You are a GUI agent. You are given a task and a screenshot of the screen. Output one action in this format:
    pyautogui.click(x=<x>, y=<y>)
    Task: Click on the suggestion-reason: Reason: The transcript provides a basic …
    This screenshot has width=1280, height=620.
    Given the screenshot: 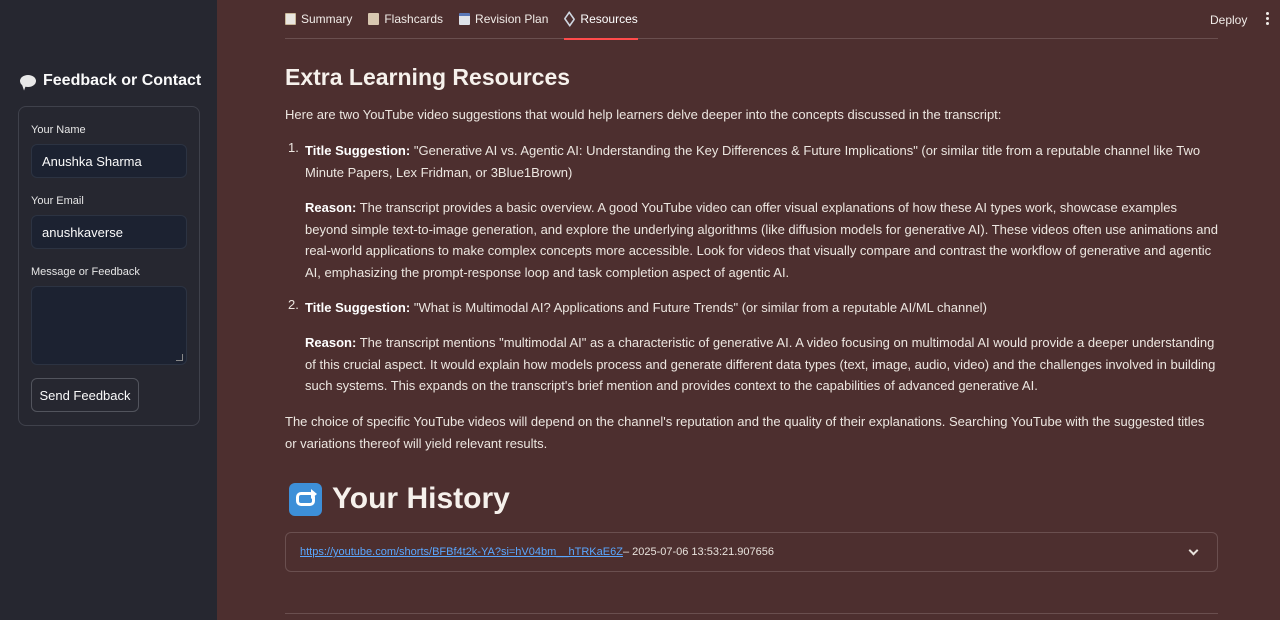 What is the action you would take?
    pyautogui.click(x=761, y=240)
    